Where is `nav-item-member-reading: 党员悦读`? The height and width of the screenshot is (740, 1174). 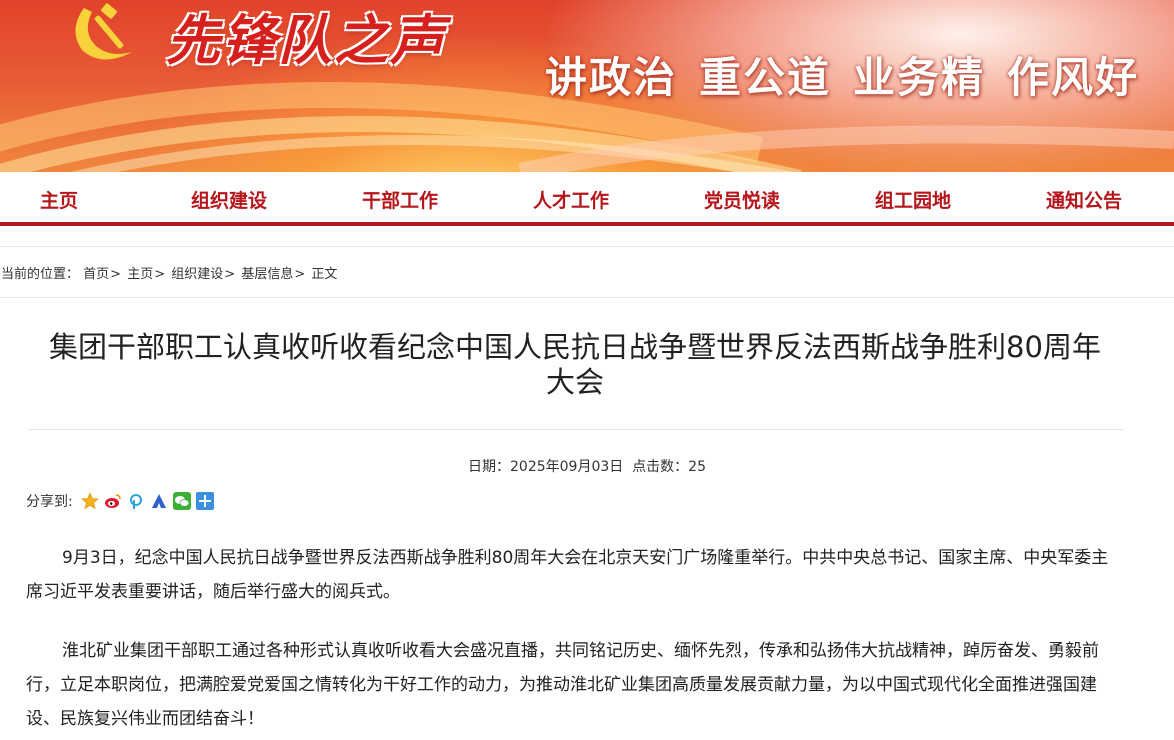
nav-item-member-reading: 党员悦读 is located at coordinates (742, 199).